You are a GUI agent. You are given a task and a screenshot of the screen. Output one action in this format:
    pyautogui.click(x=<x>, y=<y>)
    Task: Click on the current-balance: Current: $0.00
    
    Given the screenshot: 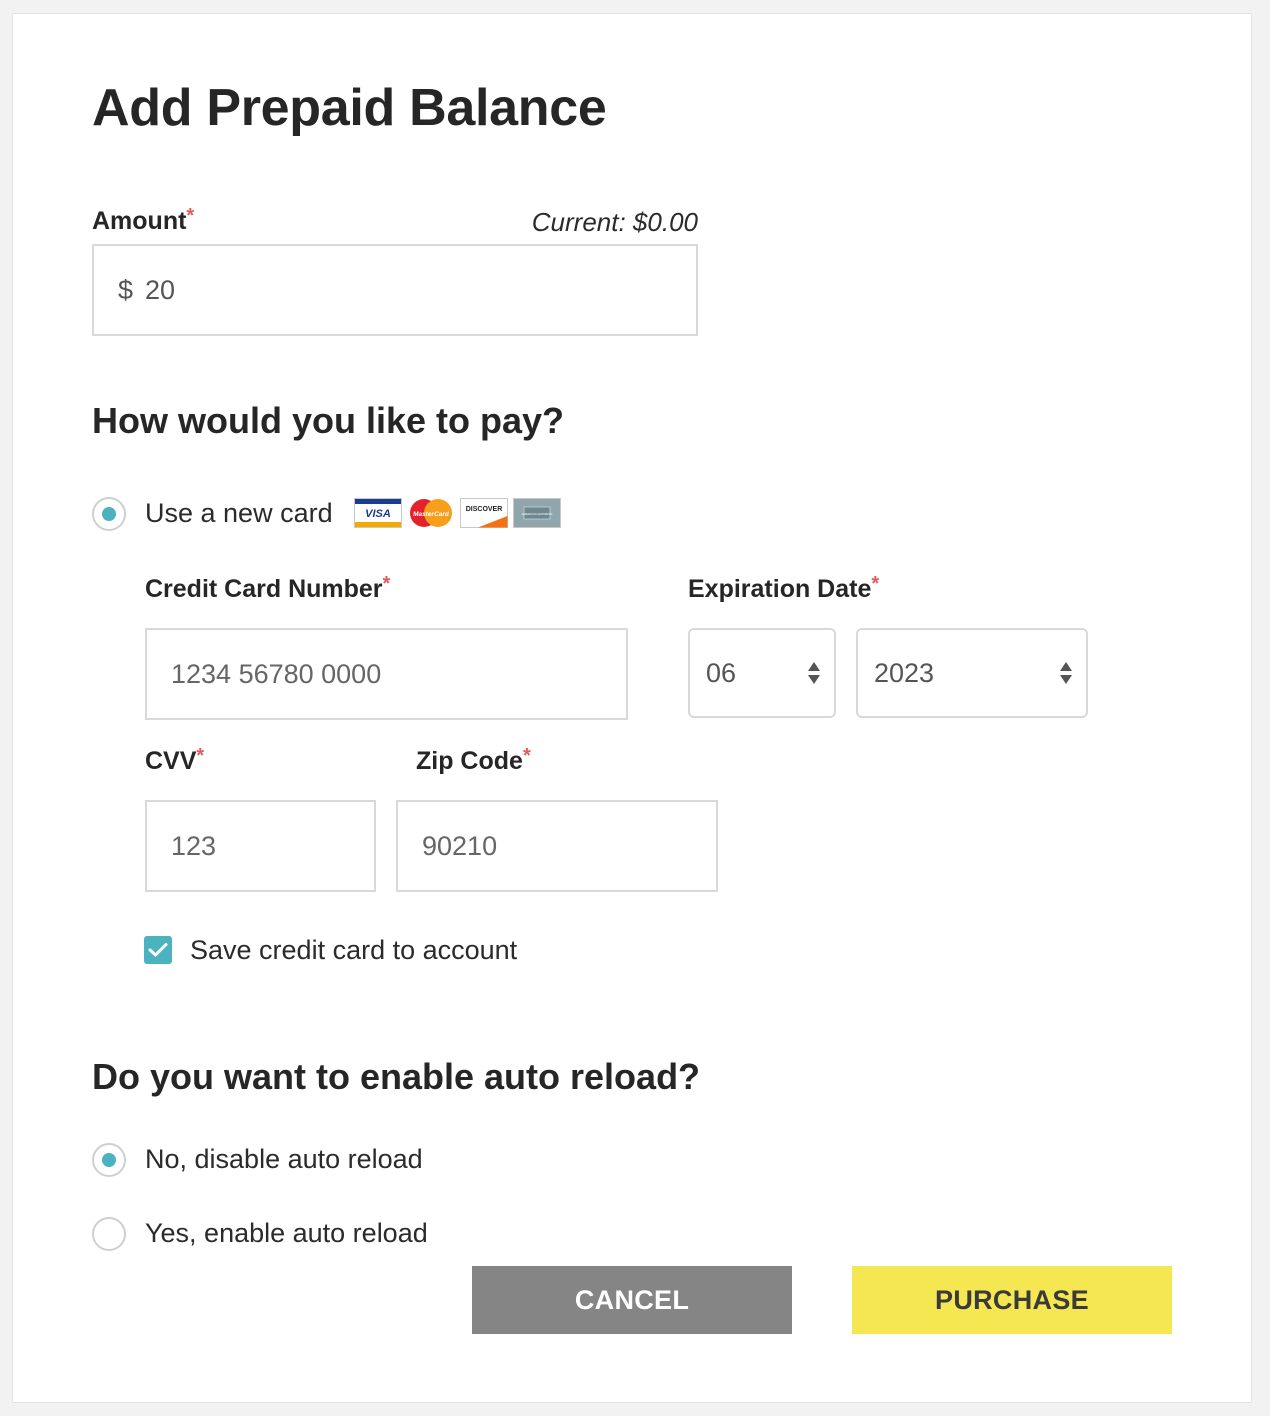 What is the action you would take?
    pyautogui.click(x=614, y=222)
    